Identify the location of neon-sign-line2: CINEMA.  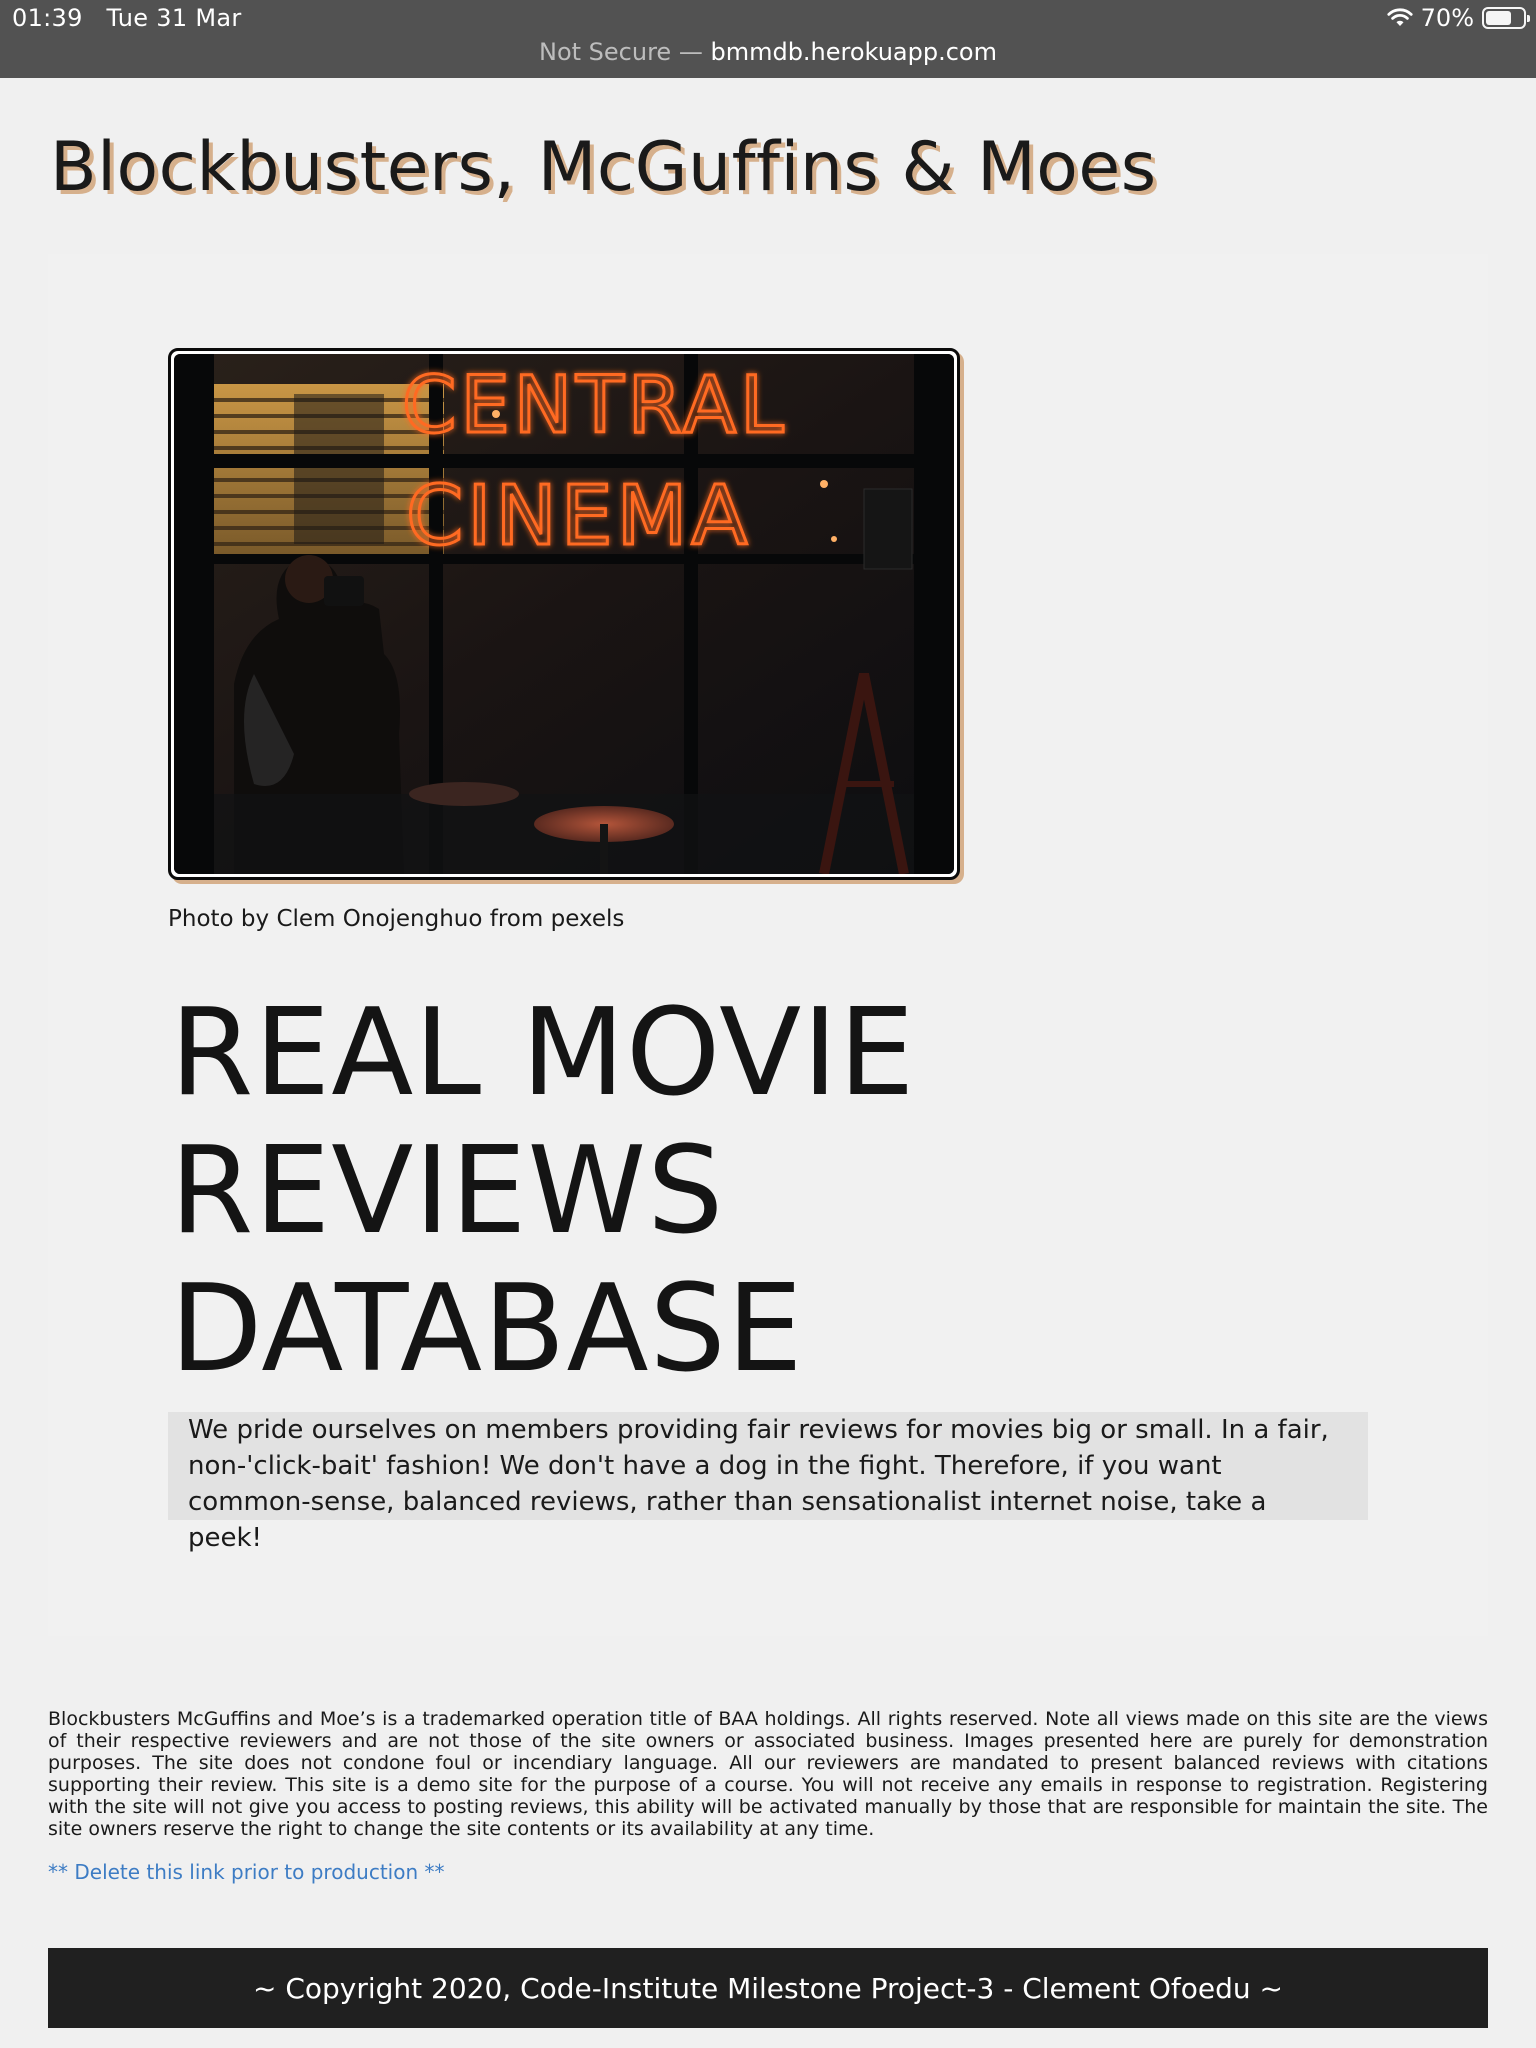
(578, 516).